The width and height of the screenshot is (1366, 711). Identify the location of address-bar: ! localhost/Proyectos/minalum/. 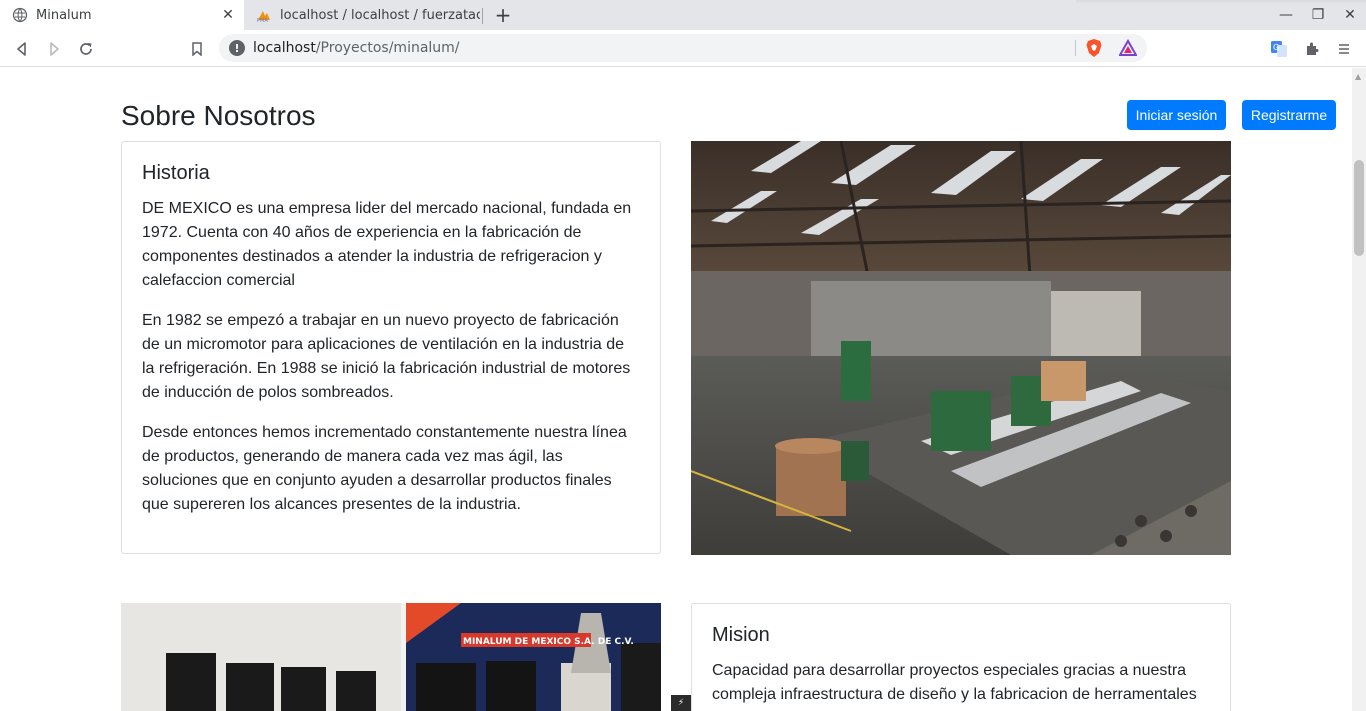
(683, 48).